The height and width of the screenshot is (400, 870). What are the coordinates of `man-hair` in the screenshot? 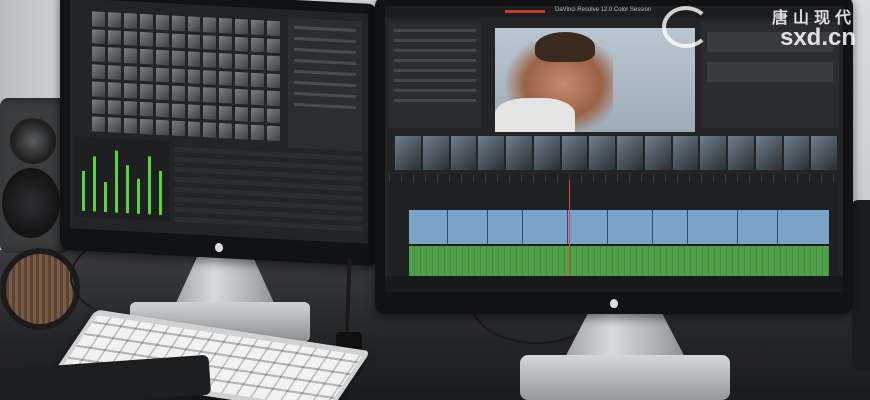 It's located at (565, 47).